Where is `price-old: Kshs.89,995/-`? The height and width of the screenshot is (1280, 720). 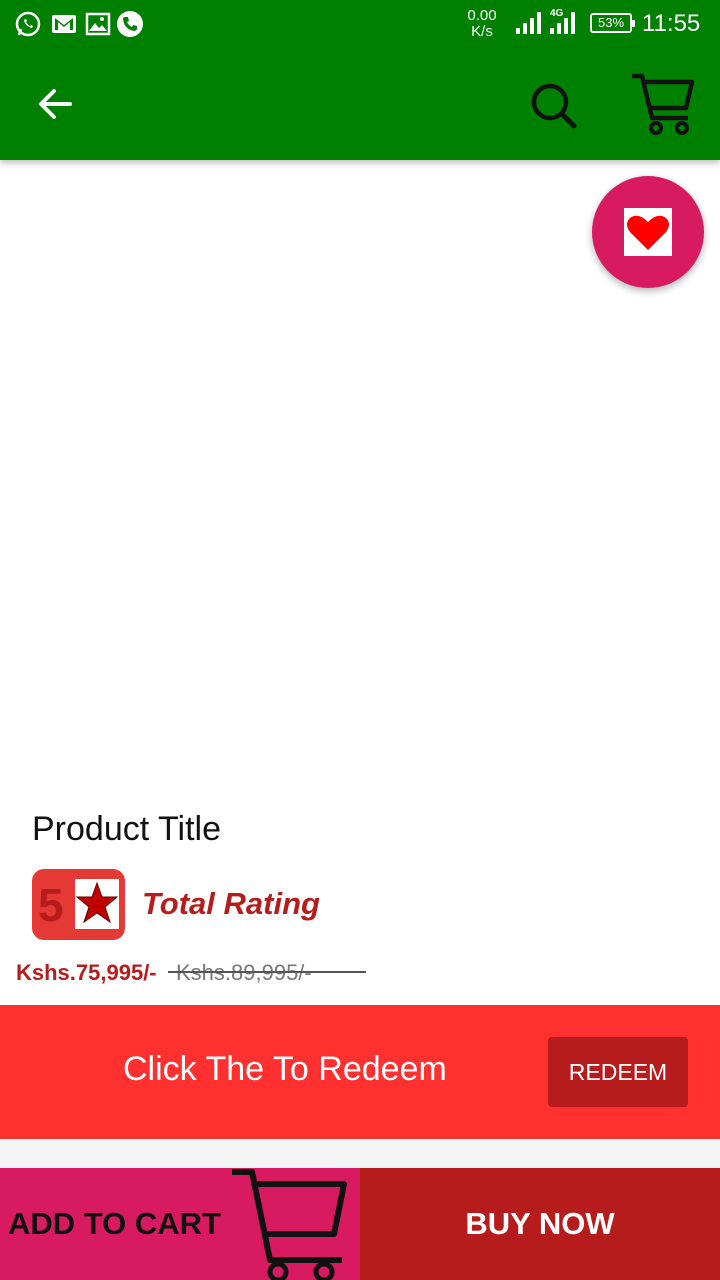
price-old: Kshs.89,995/- is located at coordinates (244, 972).